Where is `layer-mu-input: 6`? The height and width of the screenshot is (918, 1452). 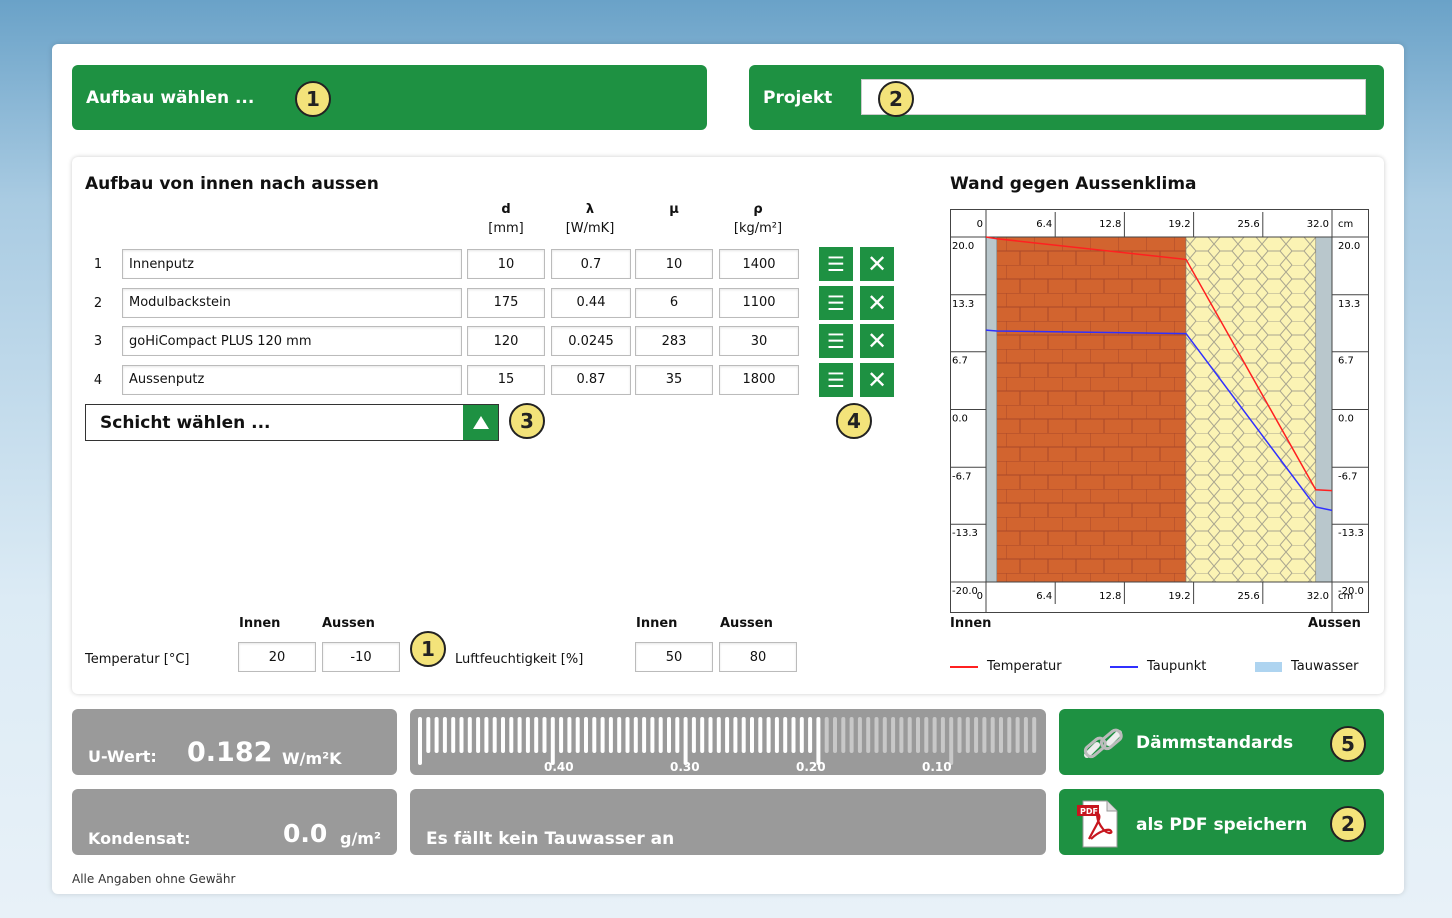
layer-mu-input: 6 is located at coordinates (674, 302).